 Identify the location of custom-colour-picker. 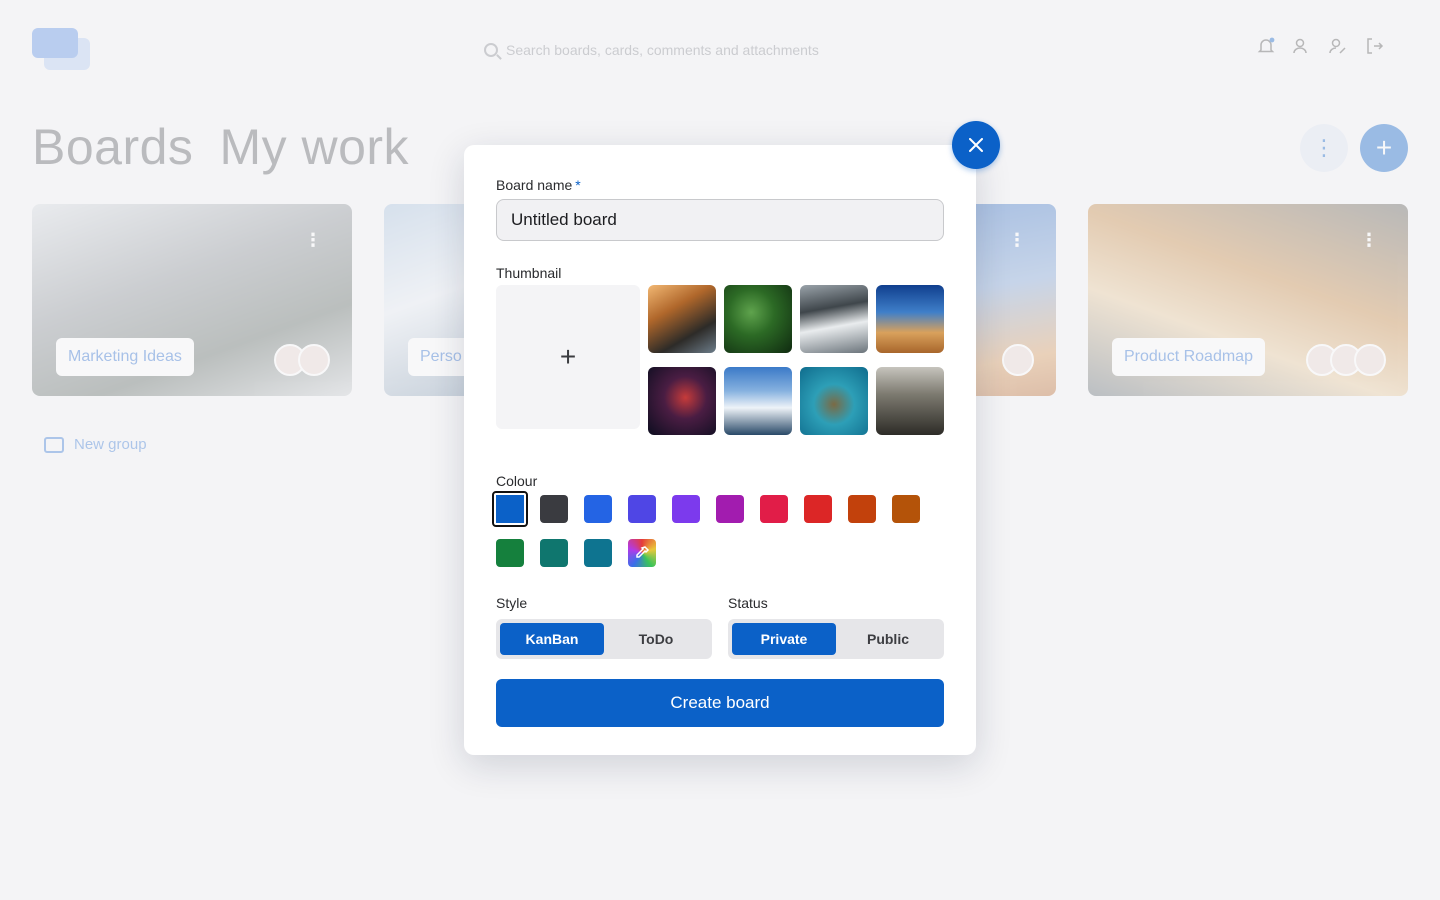
(642, 553).